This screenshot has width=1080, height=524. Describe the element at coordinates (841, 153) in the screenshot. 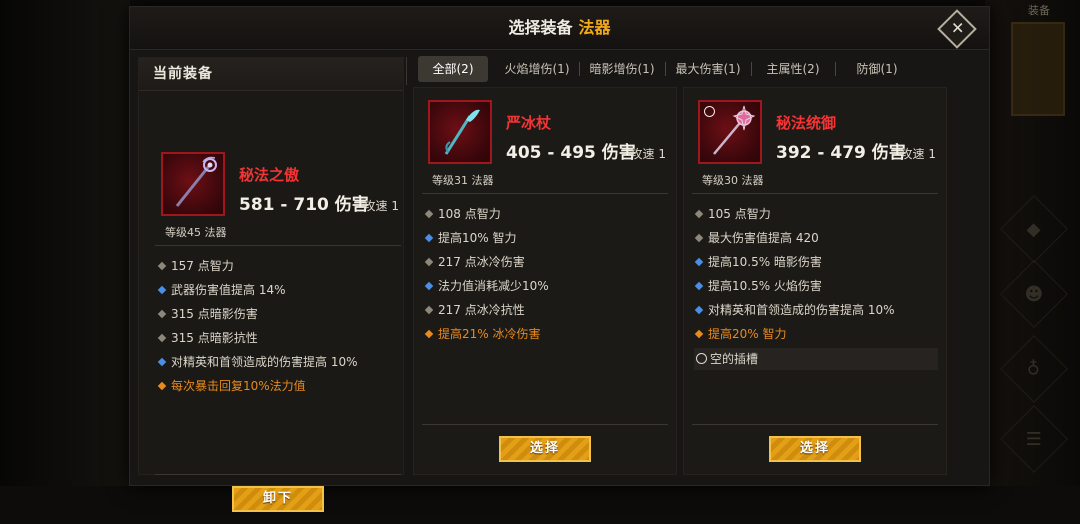

I see `damage-range: 392 - 479 伤害` at that location.